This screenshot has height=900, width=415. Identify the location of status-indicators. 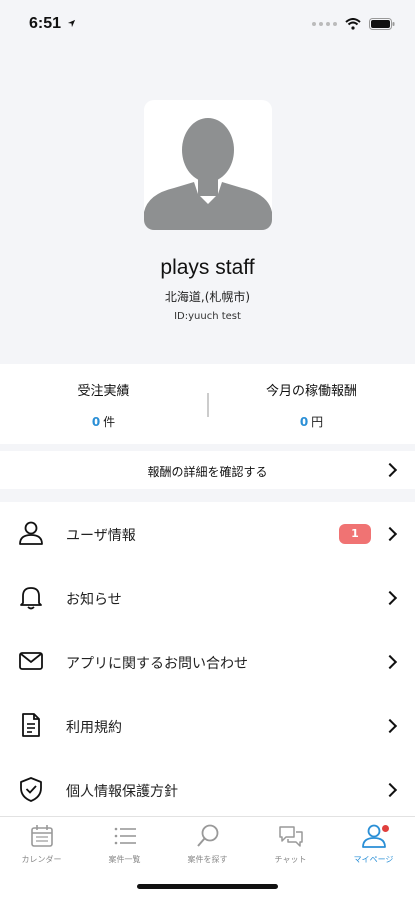
(353, 24).